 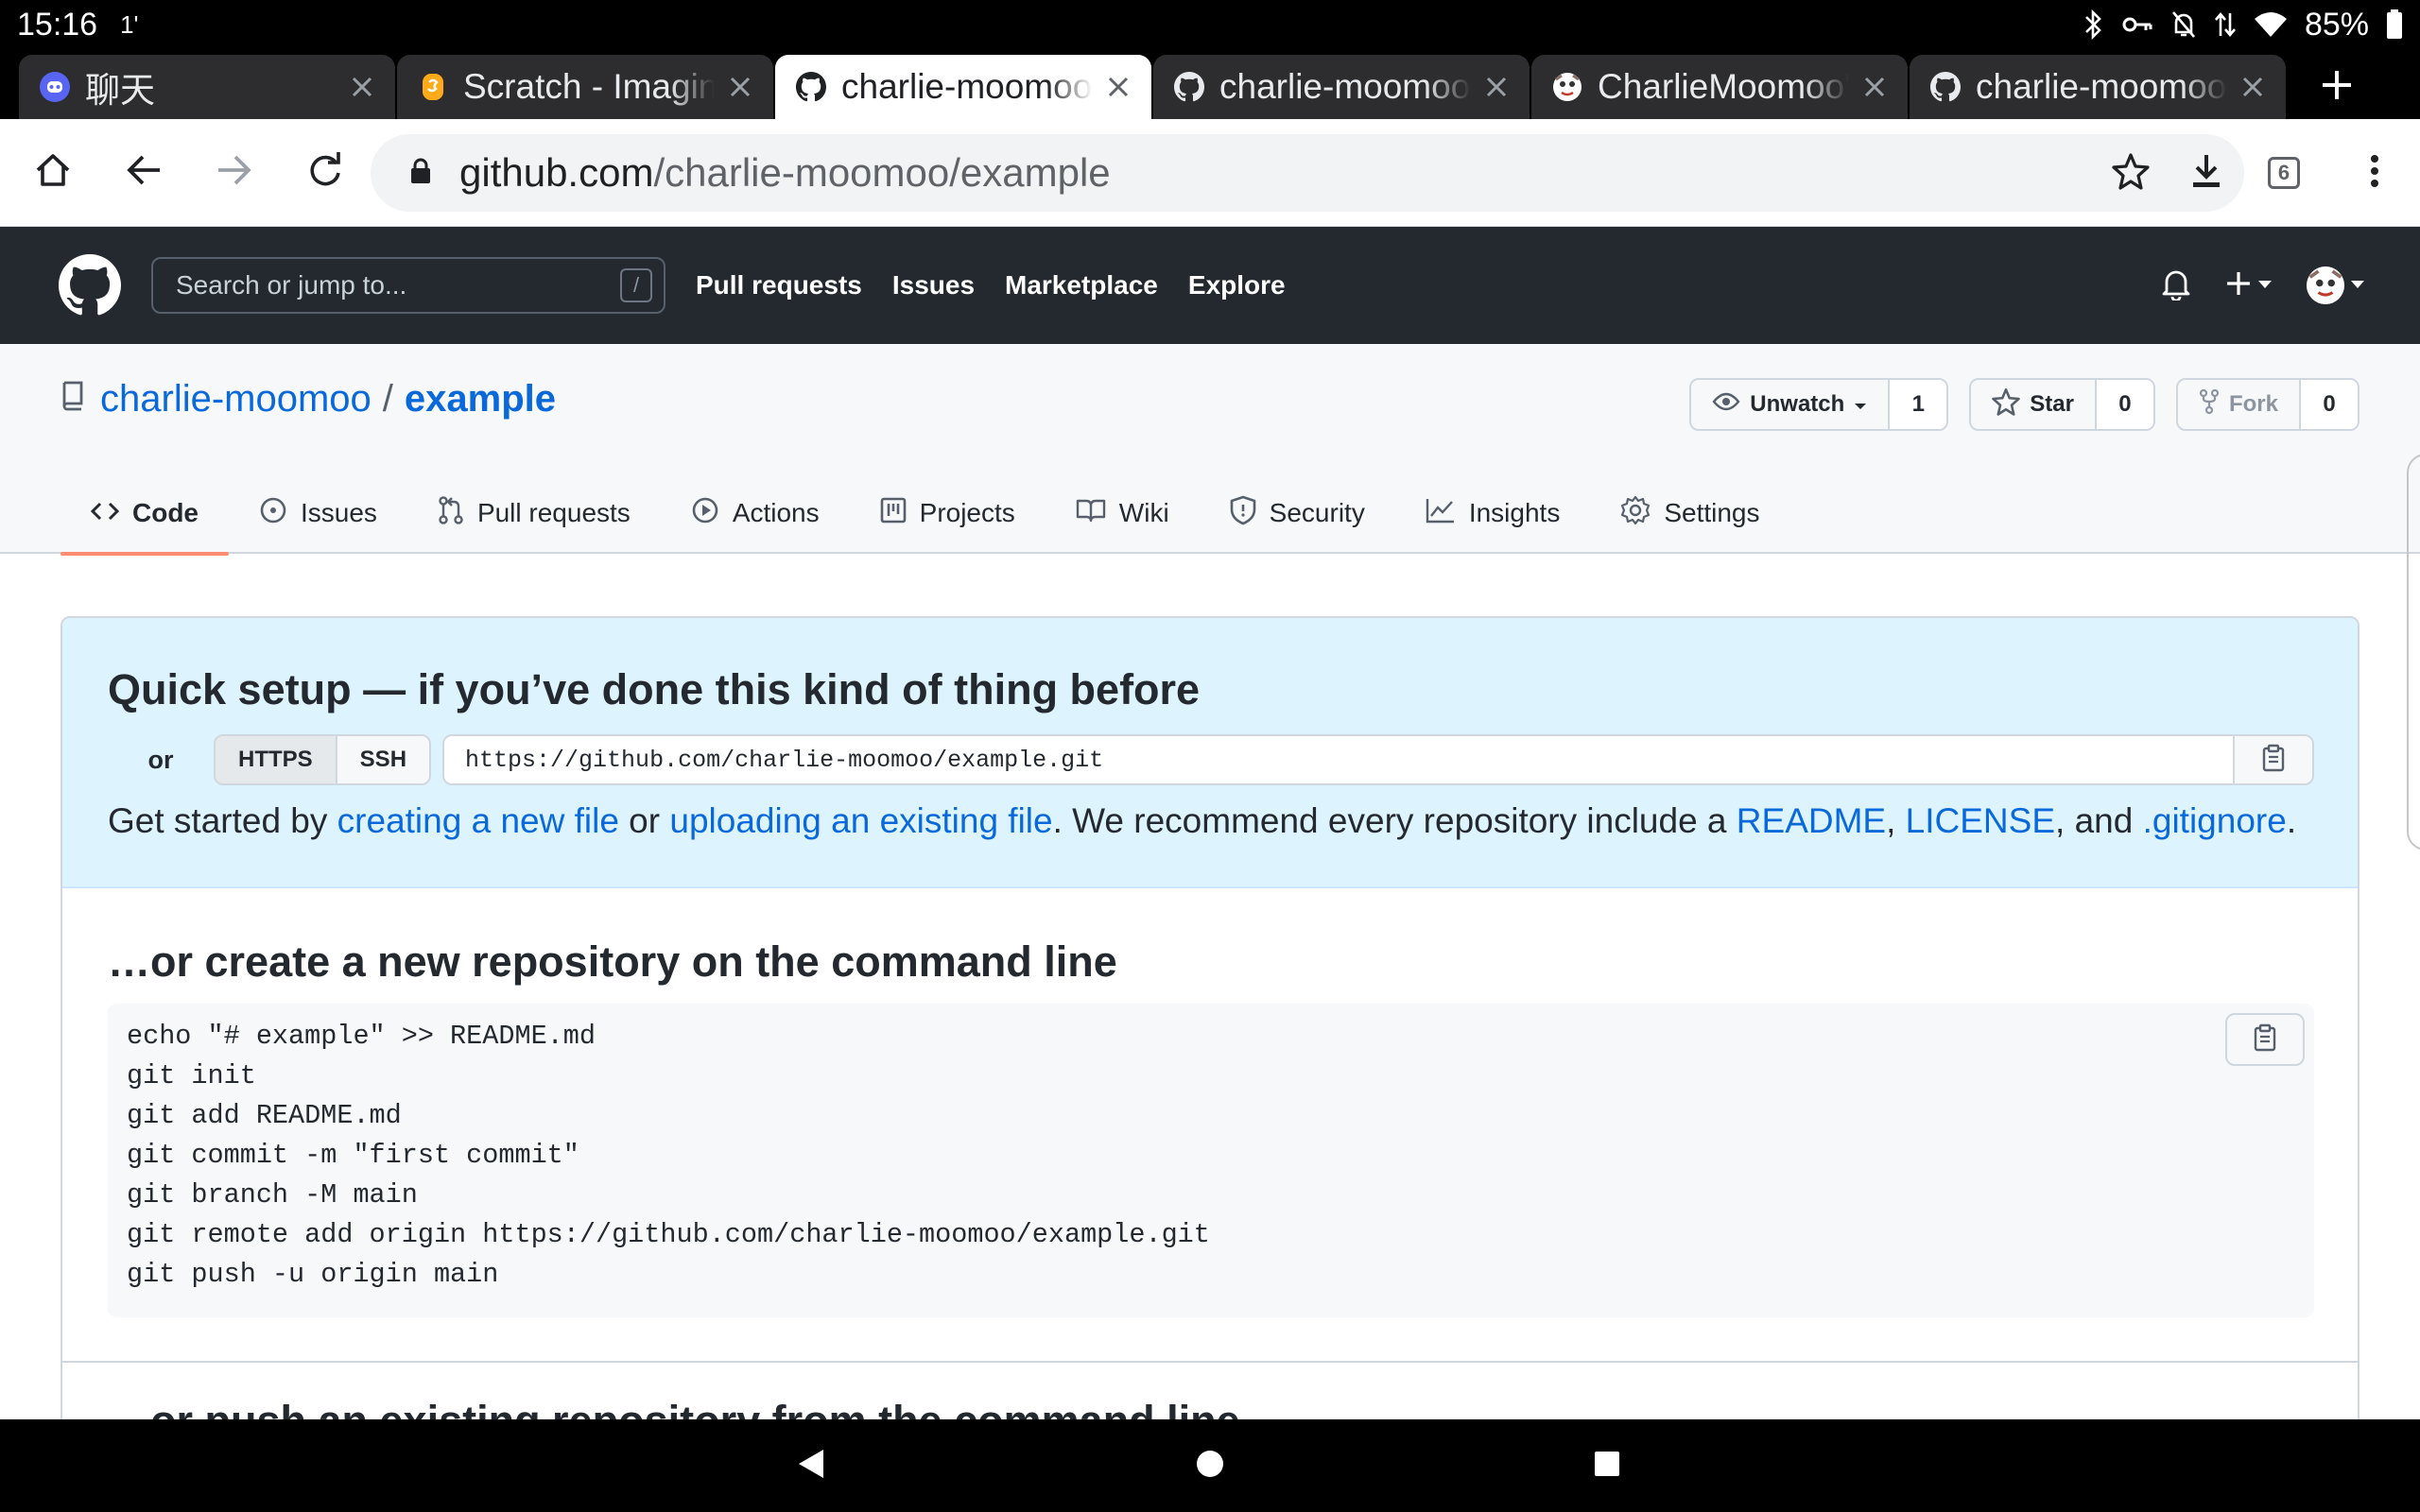 What do you see at coordinates (2052, 404) in the screenshot?
I see `star-label: Star` at bounding box center [2052, 404].